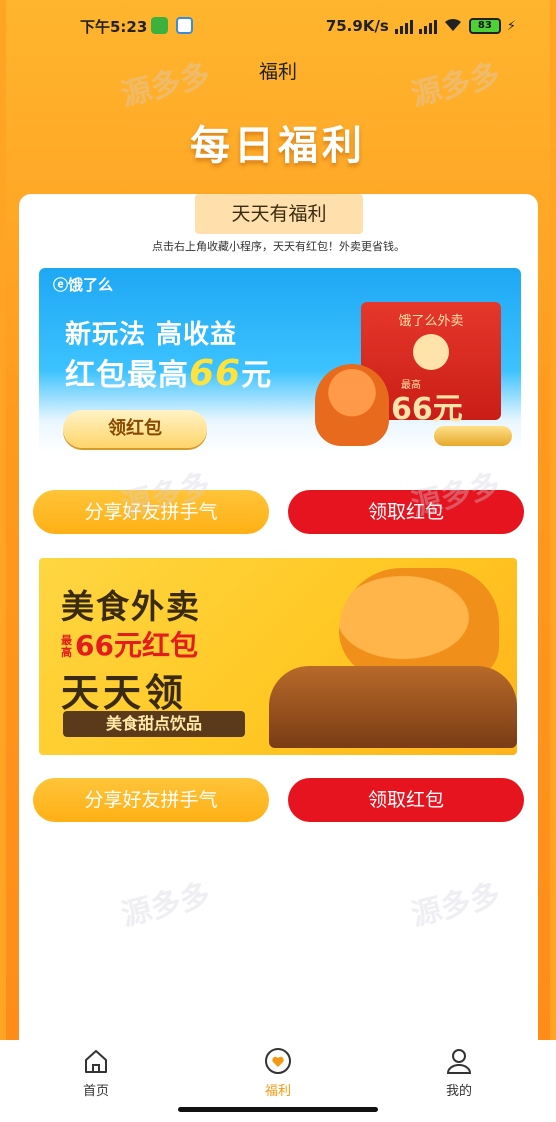 The width and height of the screenshot is (556, 1122). I want to click on tab-mine-label: 我的, so click(458, 1091).